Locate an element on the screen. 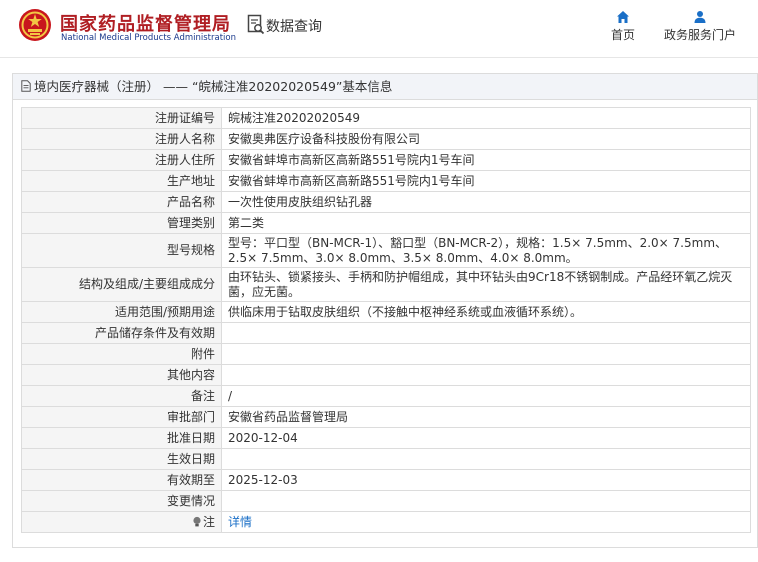 This screenshot has width=758, height=562. row-label: 注册人住所 is located at coordinates (121, 160).